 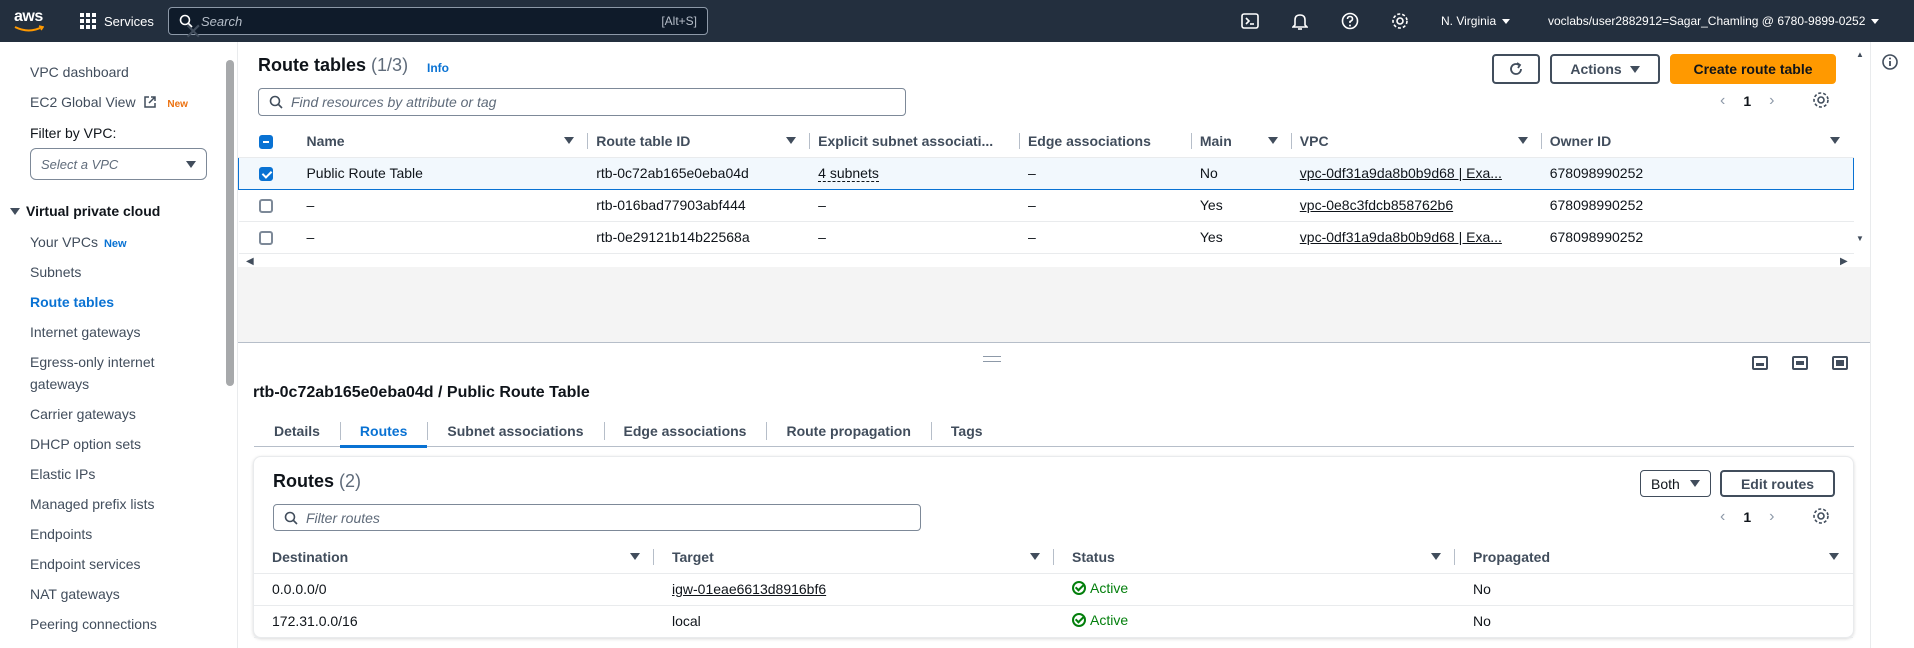 I want to click on tab-routes: Routes, so click(x=383, y=431).